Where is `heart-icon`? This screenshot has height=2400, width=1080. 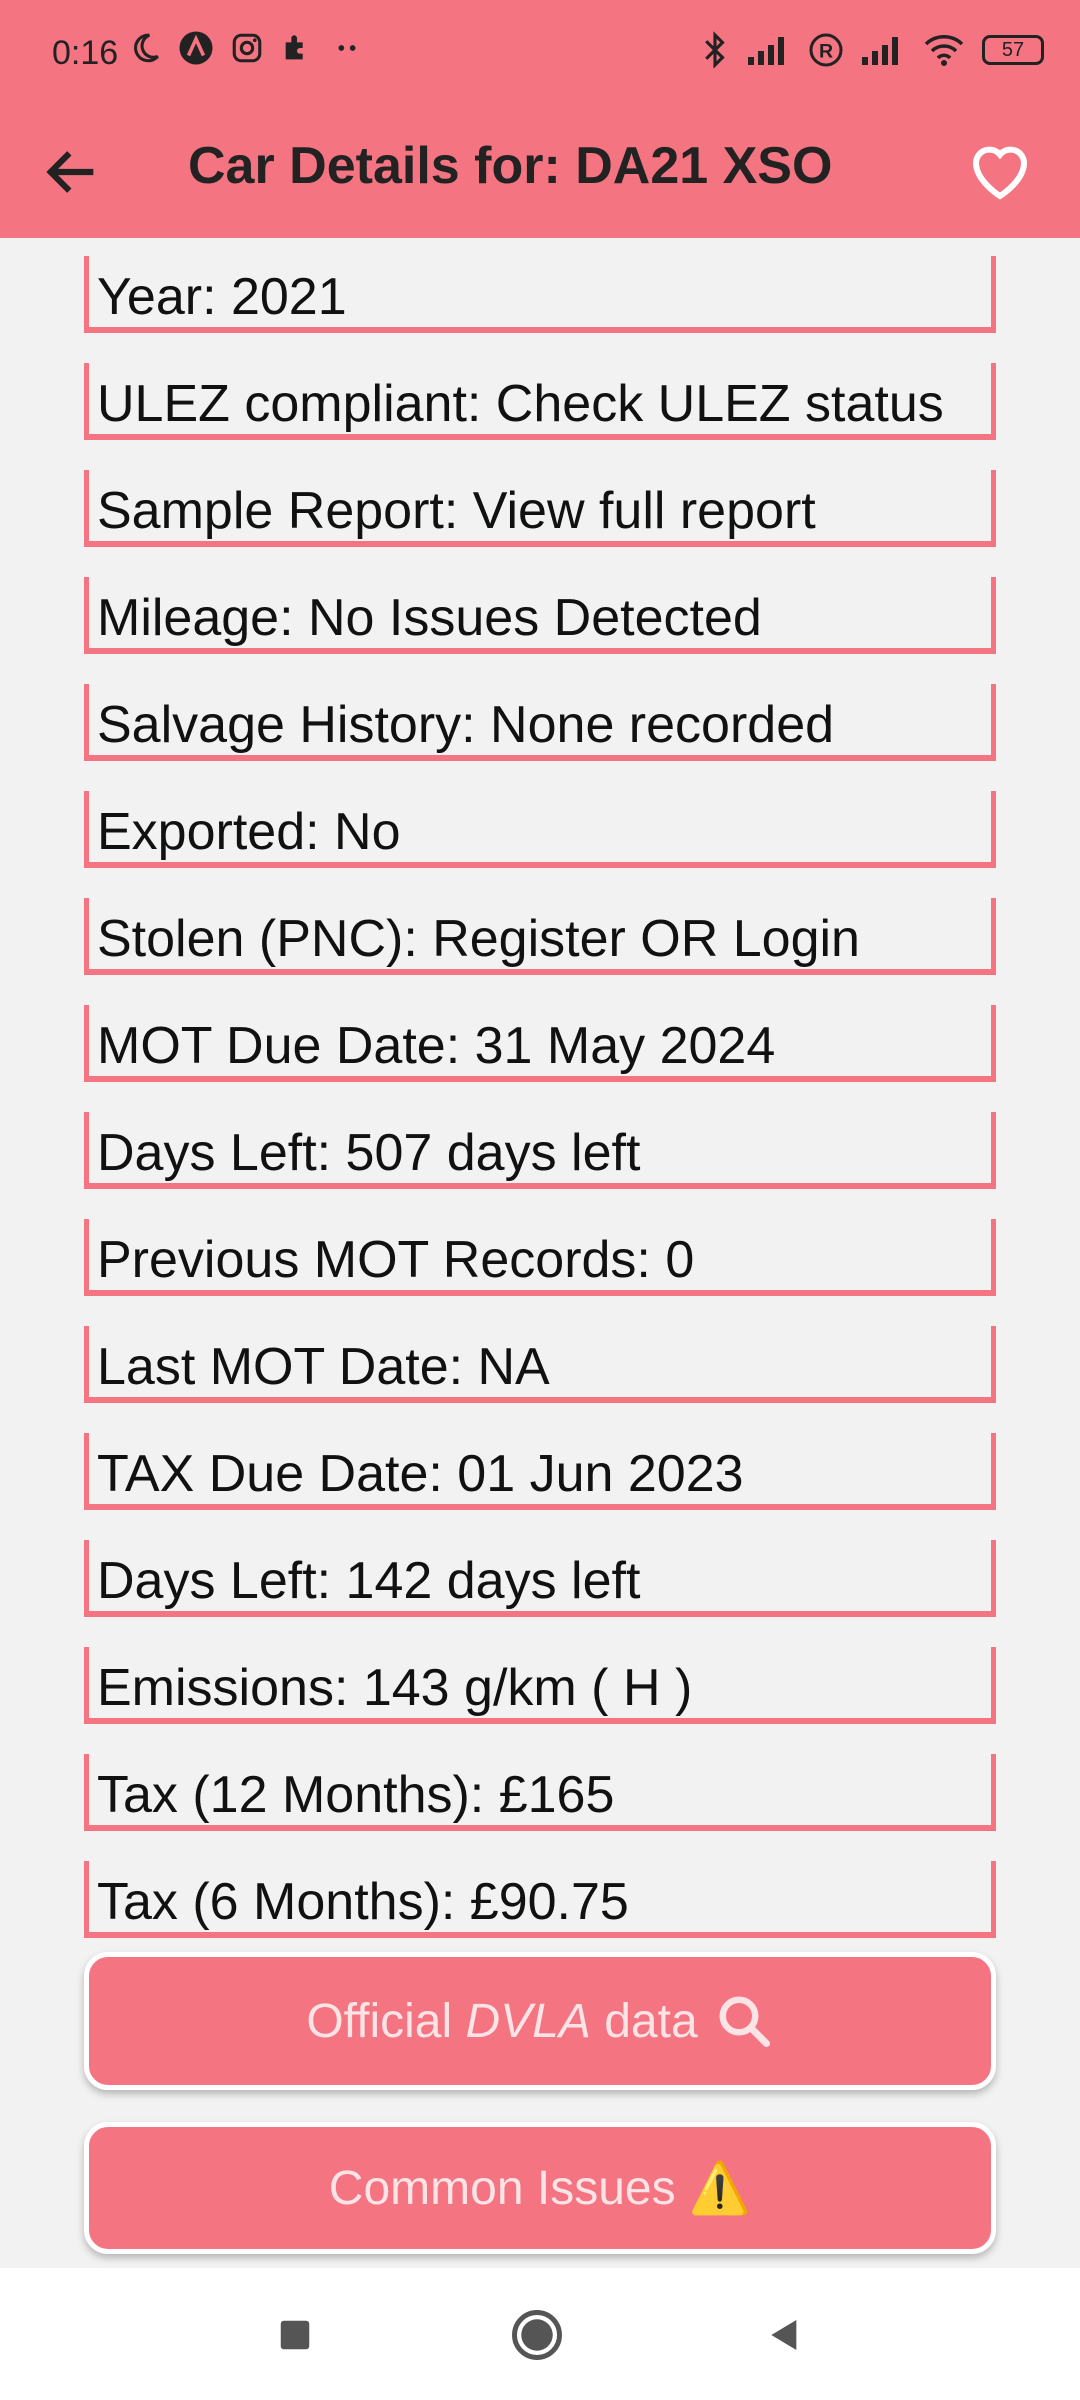 heart-icon is located at coordinates (1000, 173).